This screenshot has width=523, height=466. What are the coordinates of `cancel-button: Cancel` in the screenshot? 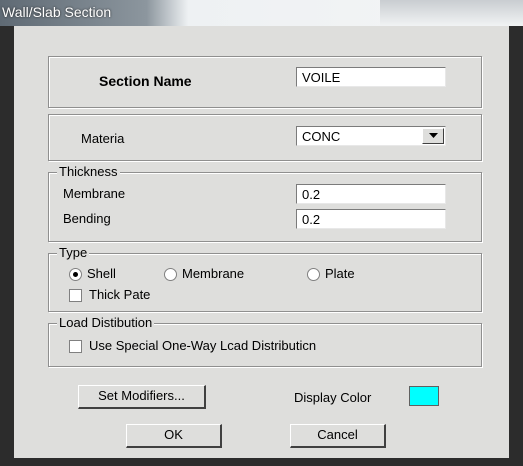 It's located at (338, 436).